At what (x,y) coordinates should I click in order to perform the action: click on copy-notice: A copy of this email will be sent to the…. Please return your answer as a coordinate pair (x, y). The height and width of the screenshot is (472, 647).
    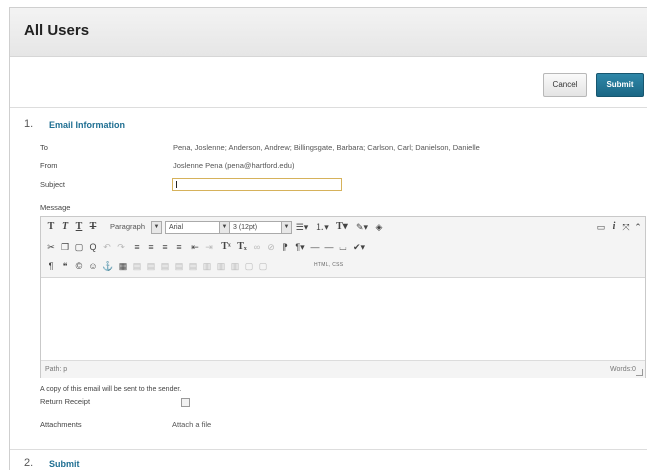
    Looking at the image, I should click on (111, 389).